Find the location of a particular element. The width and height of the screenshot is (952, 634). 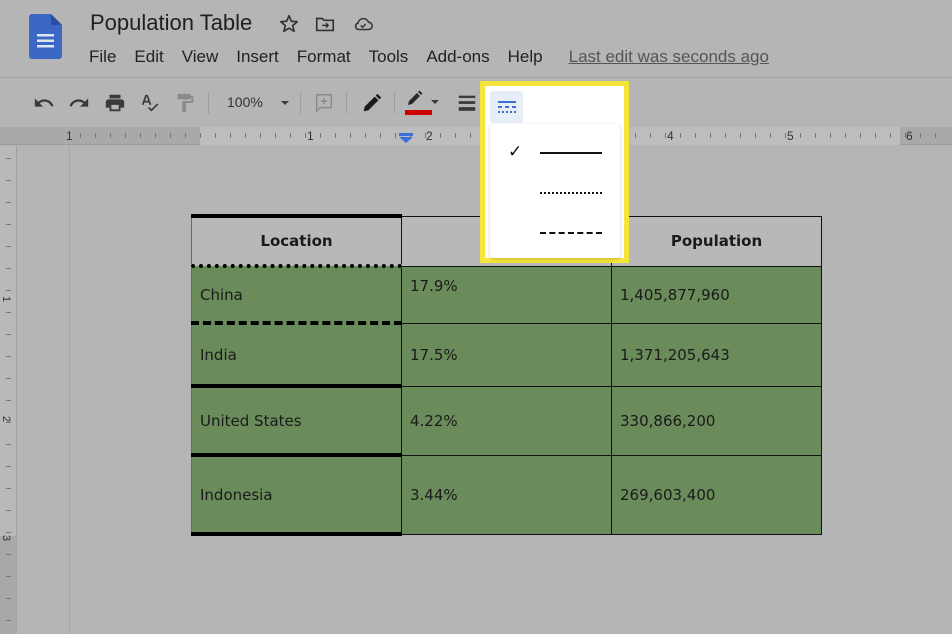

ruler-label: 6 is located at coordinates (909, 136).